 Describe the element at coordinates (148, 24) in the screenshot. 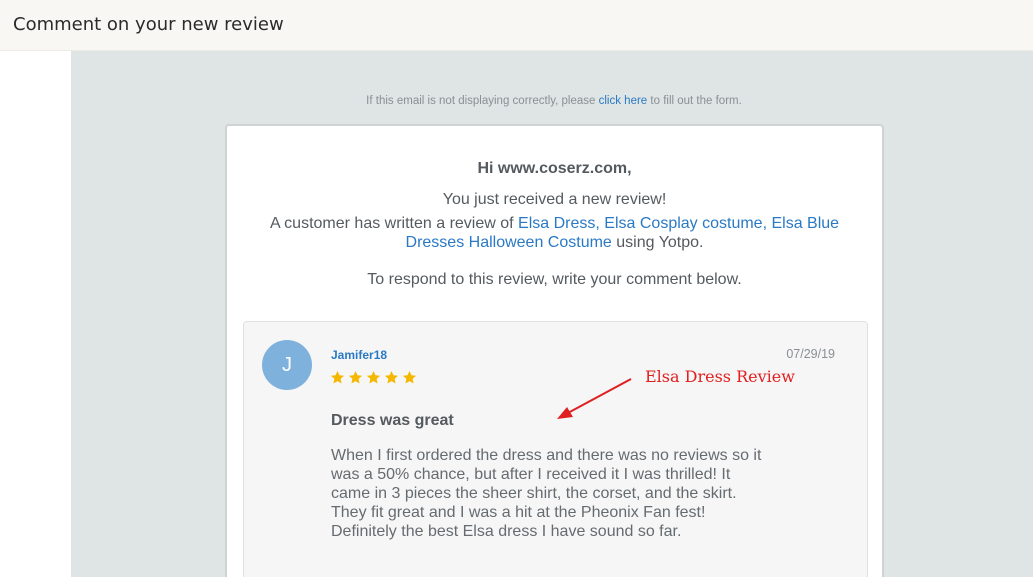

I see `page-title: Comment on your new review` at that location.